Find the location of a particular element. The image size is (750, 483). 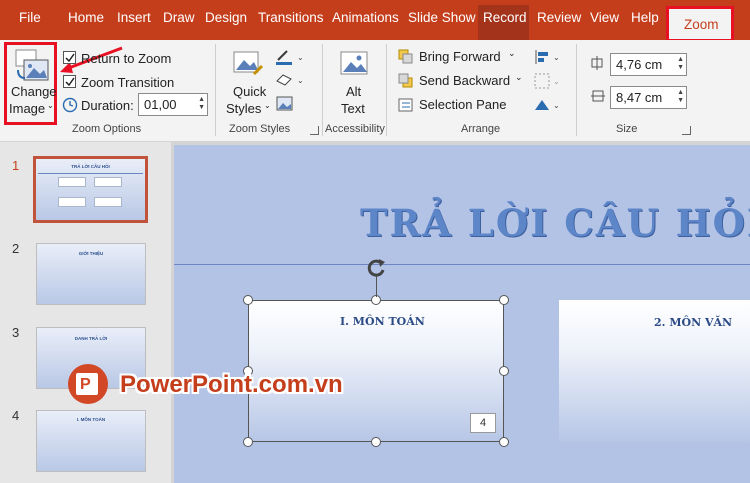

arrange-group-label: Arrange is located at coordinates (481, 129).